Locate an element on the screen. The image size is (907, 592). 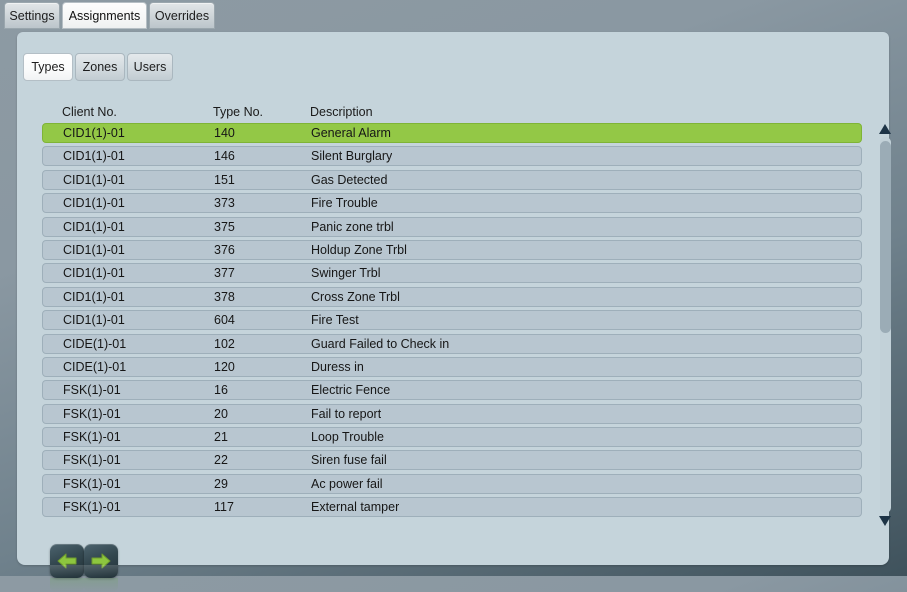
table-row: CID1(1)-01 375 Panic zone trbl is located at coordinates (452, 226).